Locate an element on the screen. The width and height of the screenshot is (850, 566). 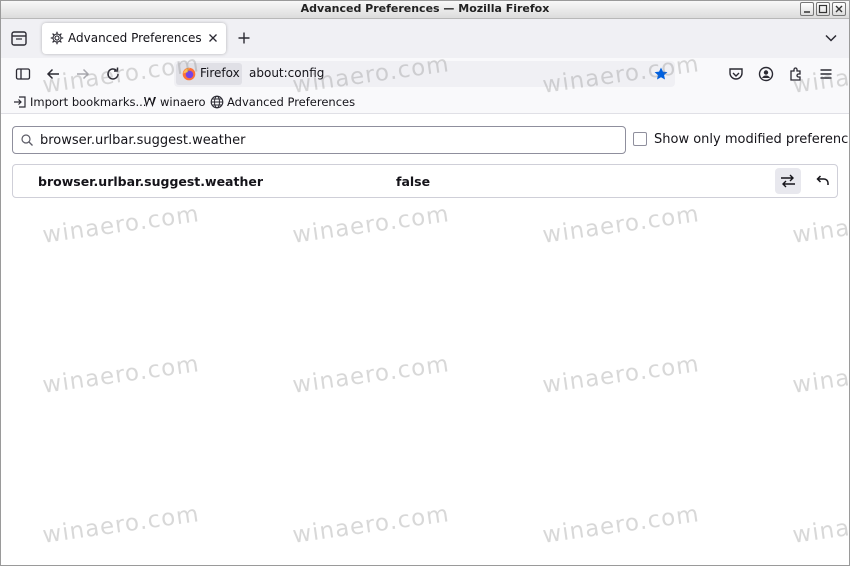
search-value: browser.urlbar.suggest.weather is located at coordinates (143, 140).